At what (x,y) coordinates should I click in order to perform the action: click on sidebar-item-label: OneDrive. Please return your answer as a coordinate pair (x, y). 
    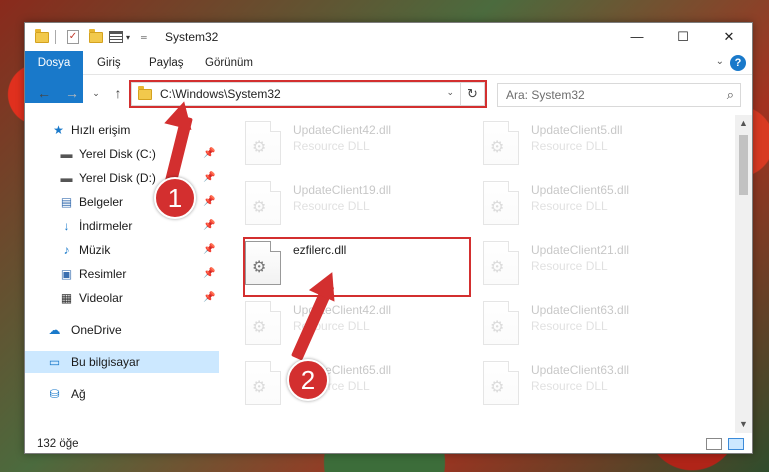
    Looking at the image, I should click on (96, 330).